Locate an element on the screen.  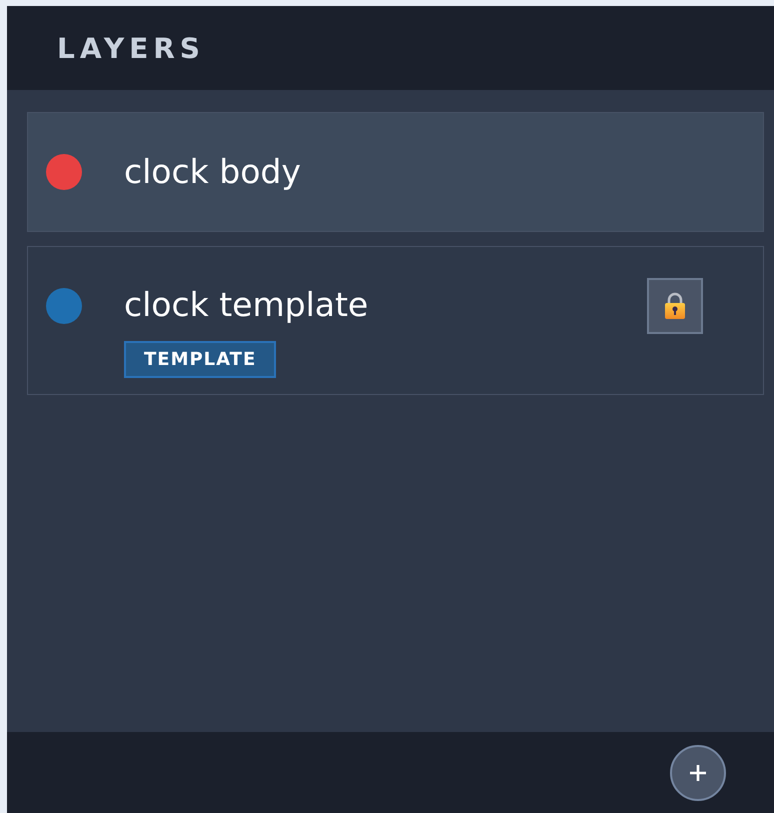
padlock-icon is located at coordinates (675, 306).